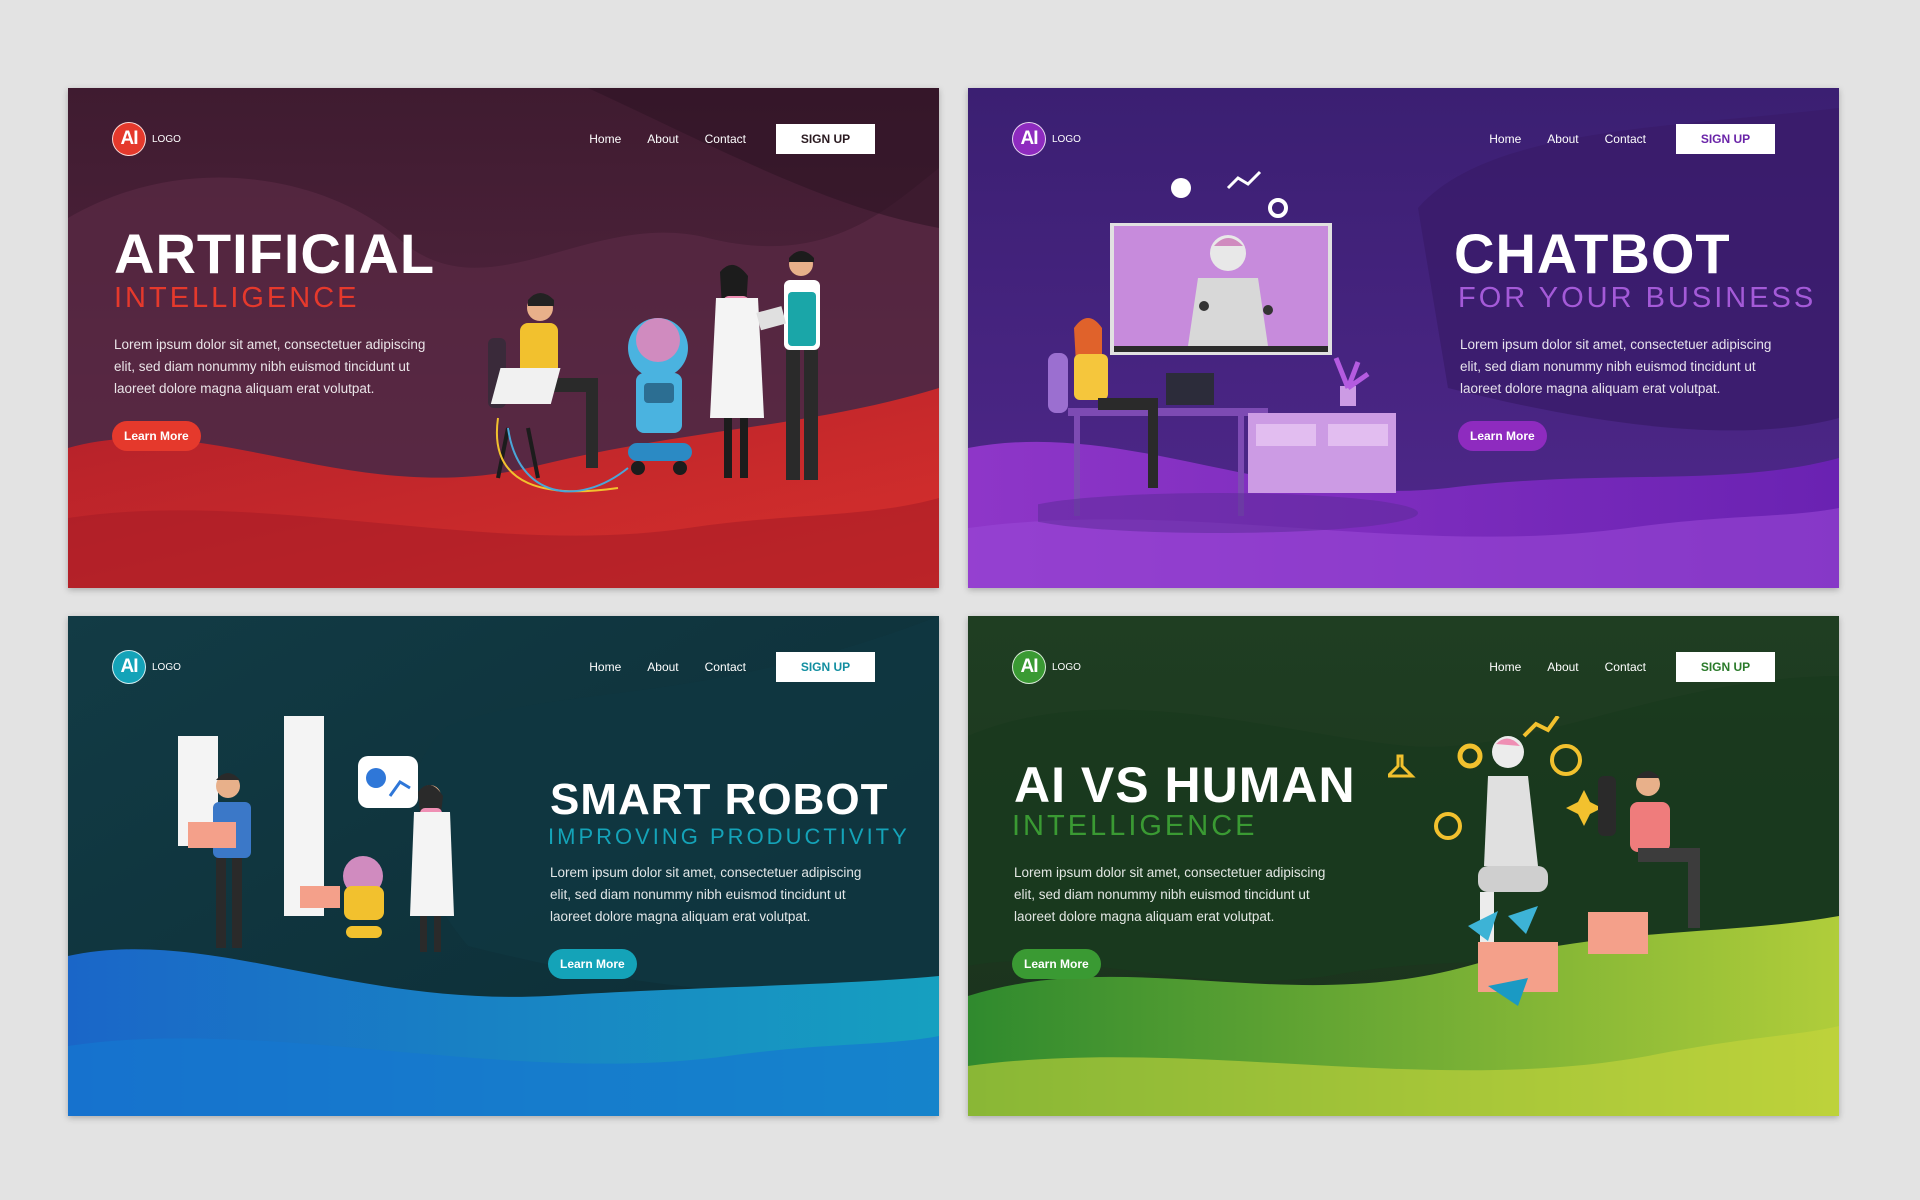 The image size is (1920, 1200). I want to click on magnifier-icon, so click(1448, 826).